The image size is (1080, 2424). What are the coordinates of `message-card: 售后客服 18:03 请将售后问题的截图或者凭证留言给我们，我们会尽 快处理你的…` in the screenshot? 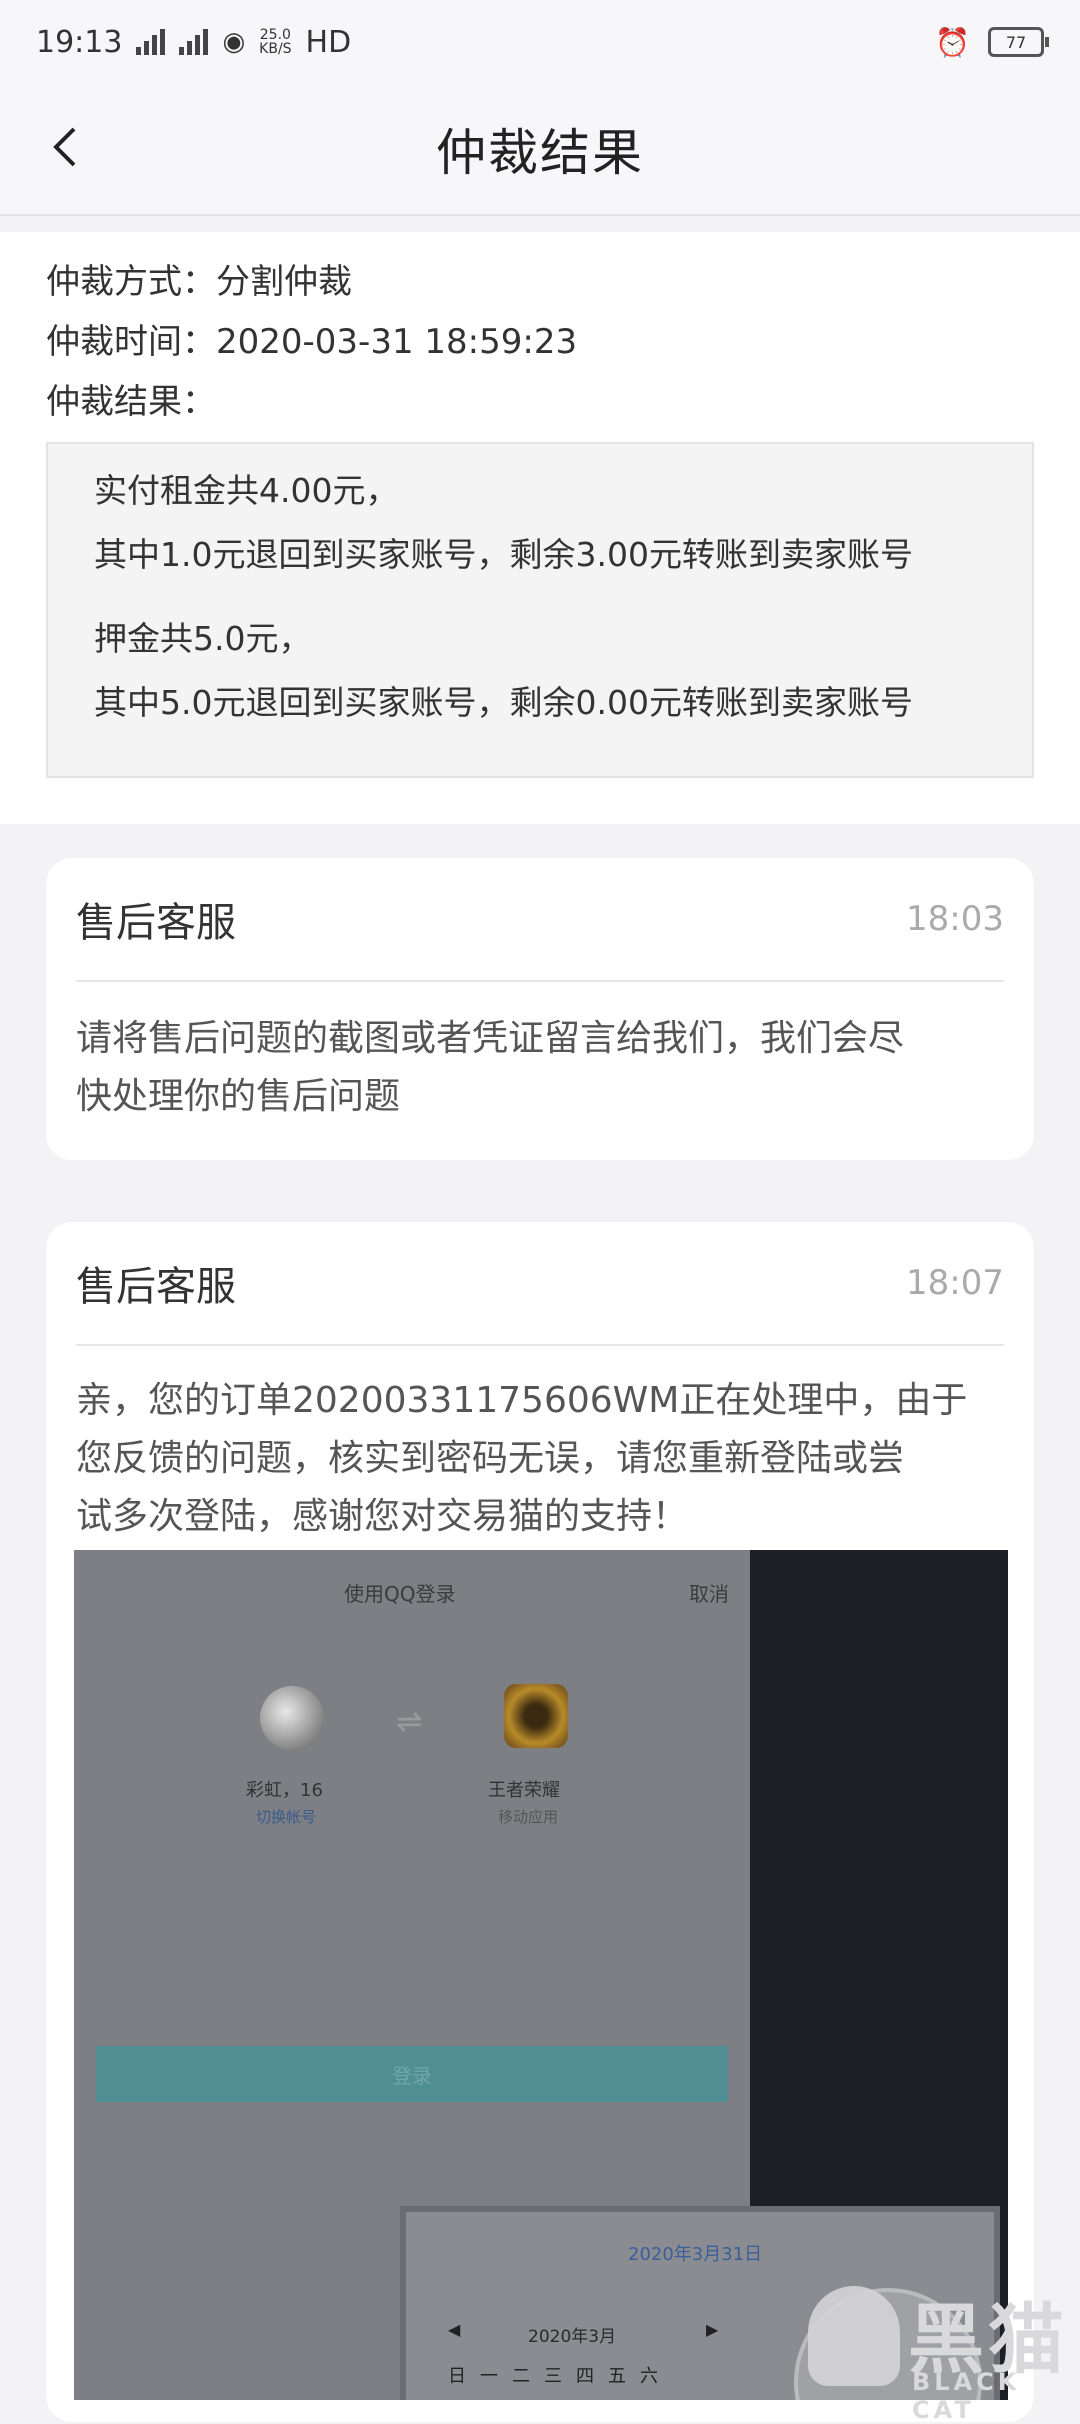 It's located at (540, 1009).